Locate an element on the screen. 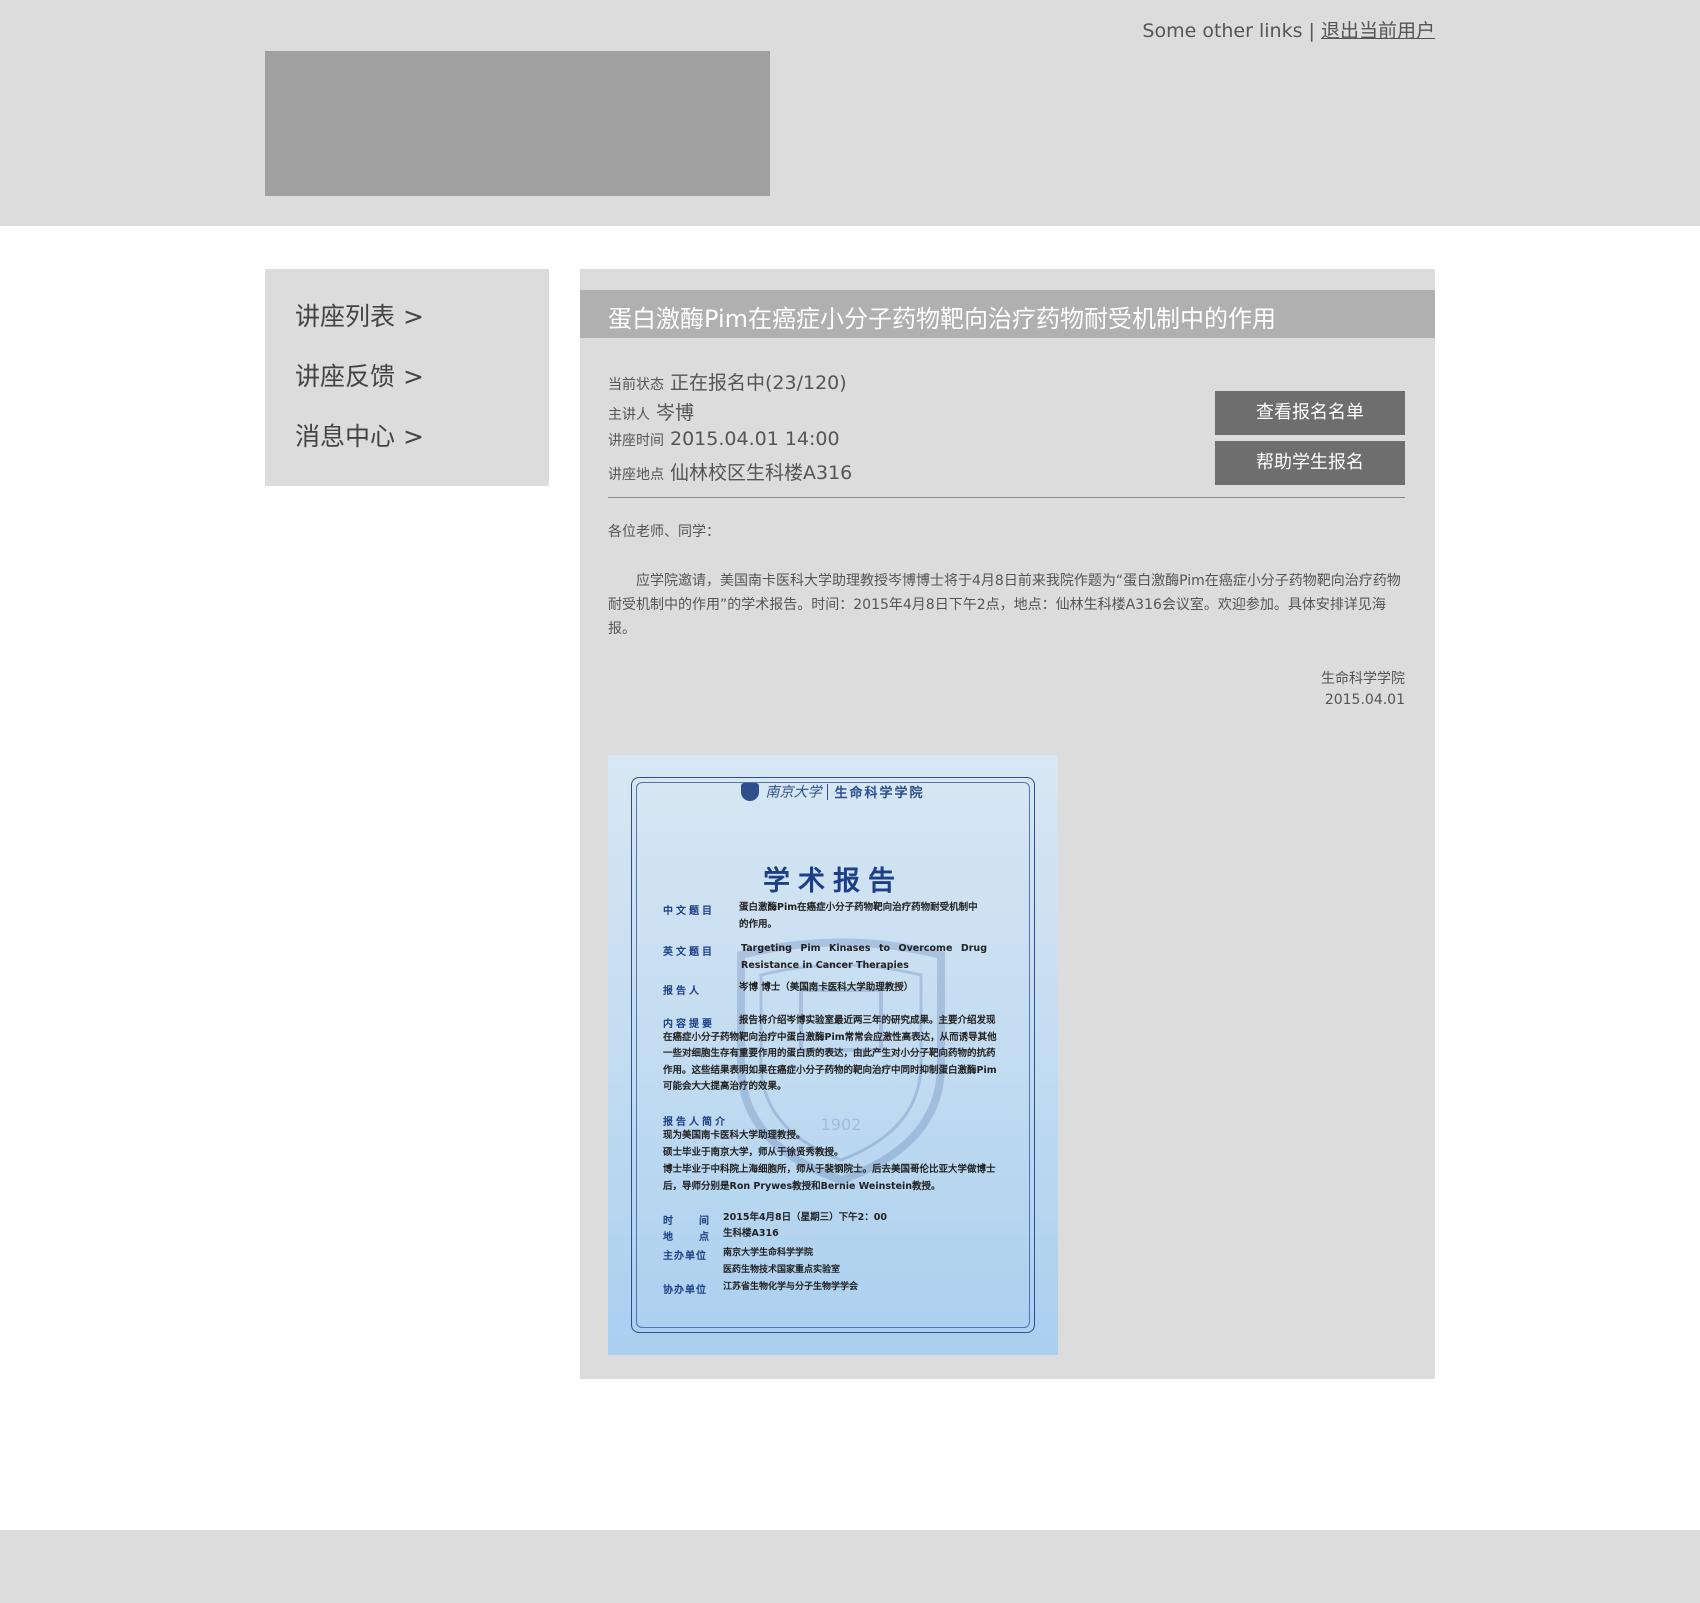  poster-host-label: 主办单位 is located at coordinates (685, 1256).